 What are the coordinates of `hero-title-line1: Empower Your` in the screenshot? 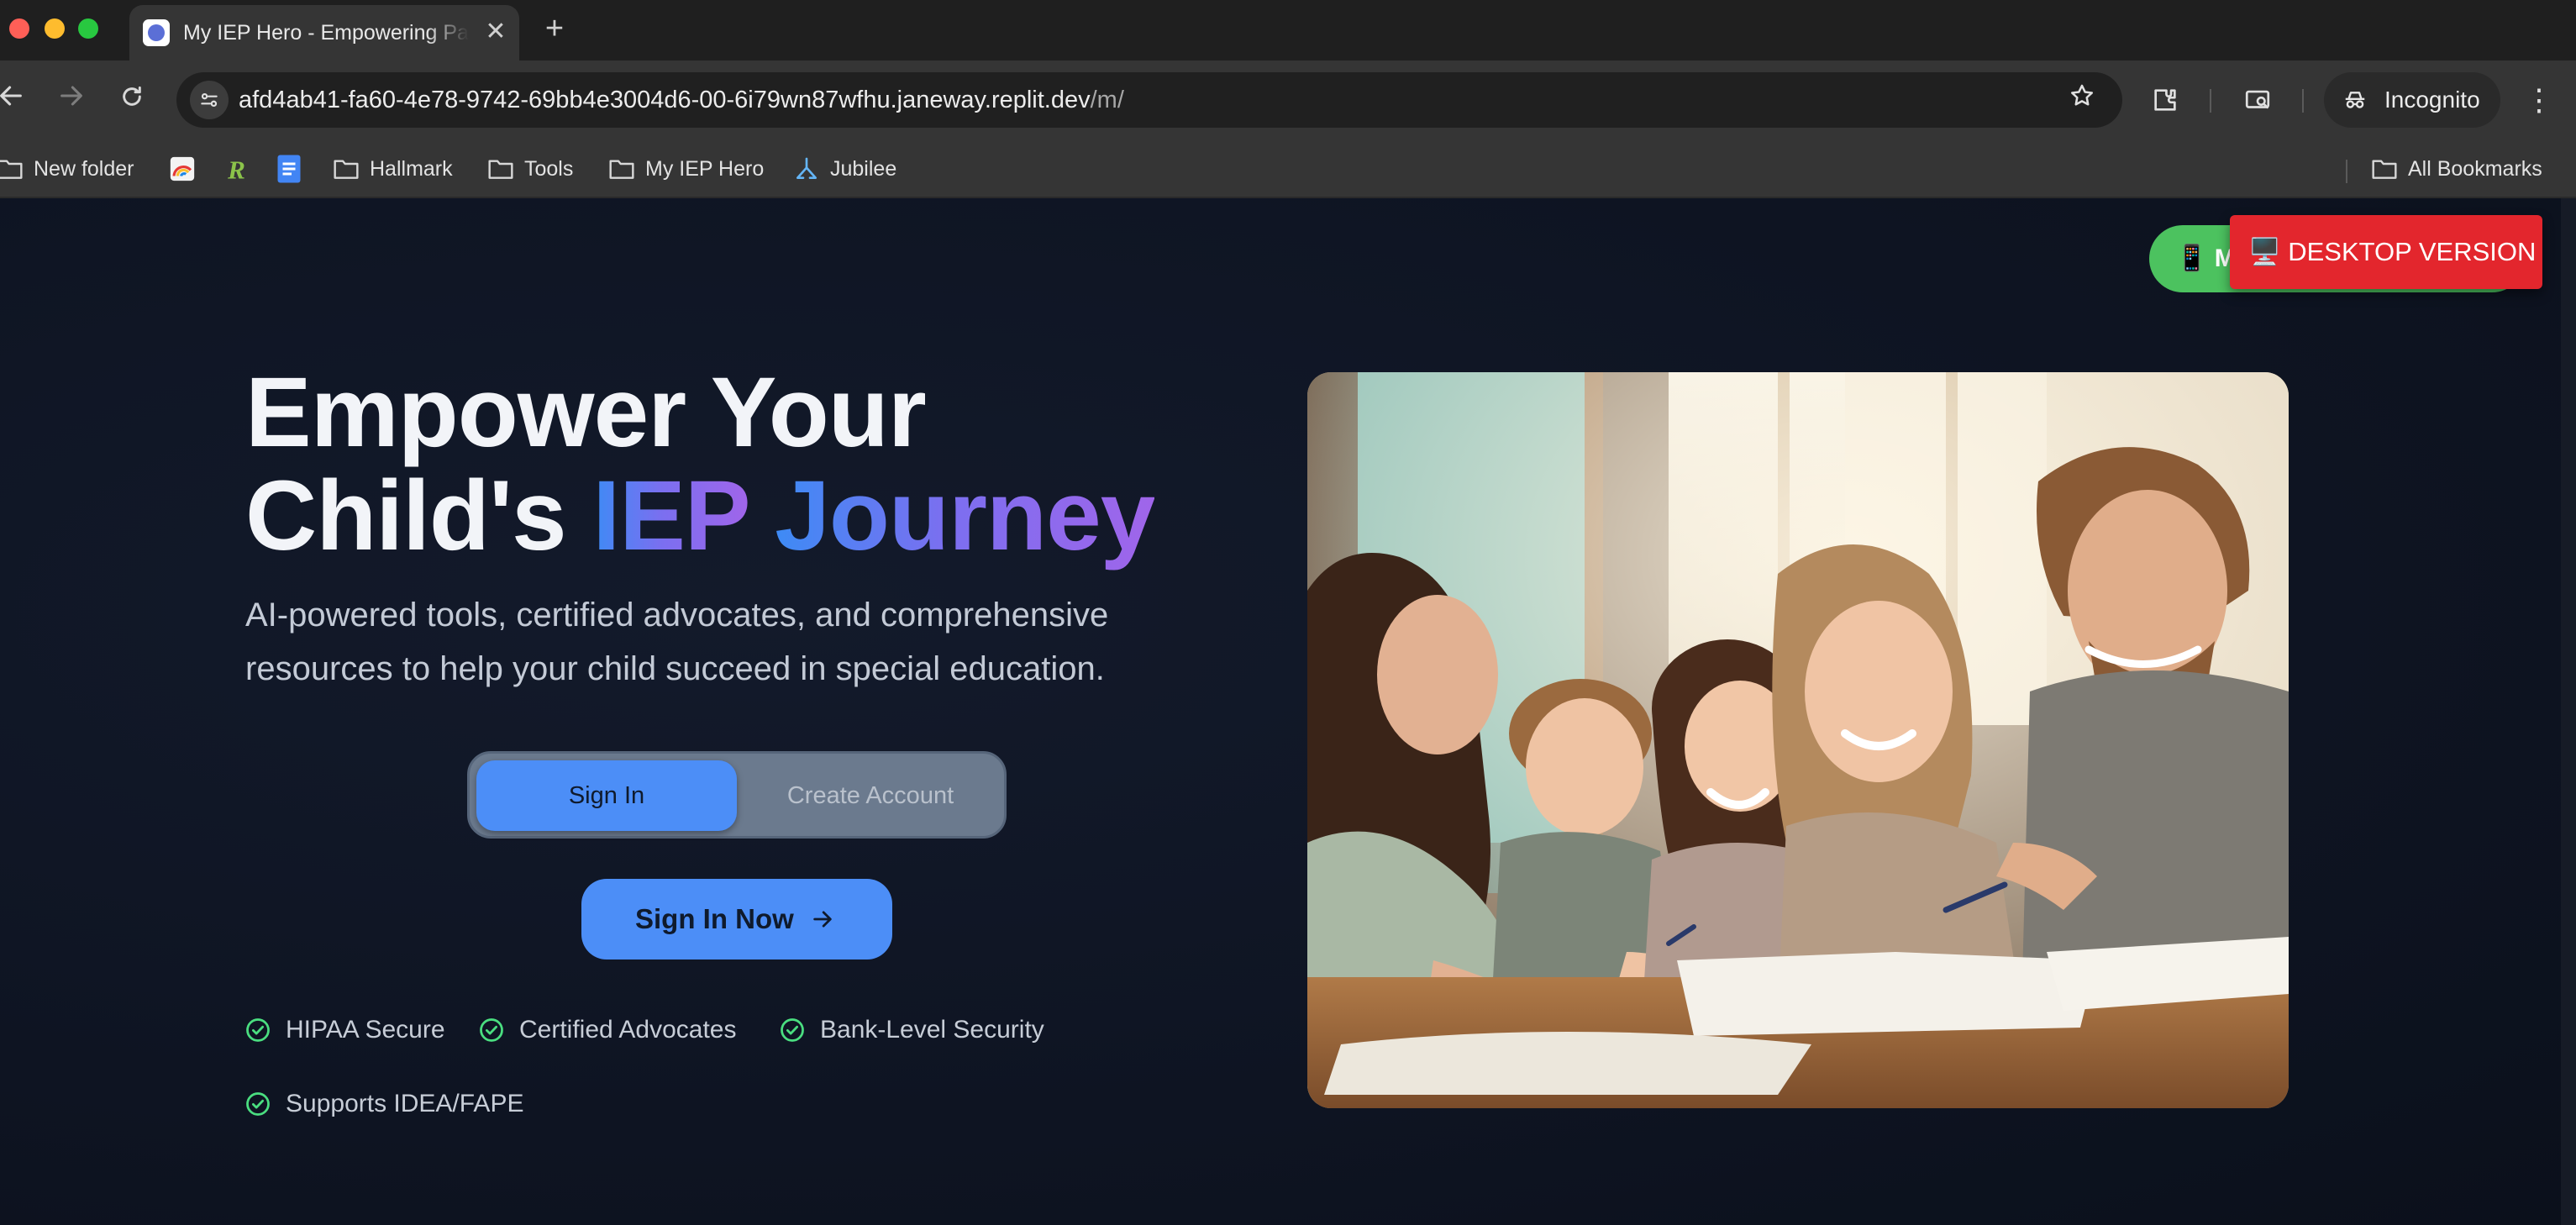 It's located at (586, 413).